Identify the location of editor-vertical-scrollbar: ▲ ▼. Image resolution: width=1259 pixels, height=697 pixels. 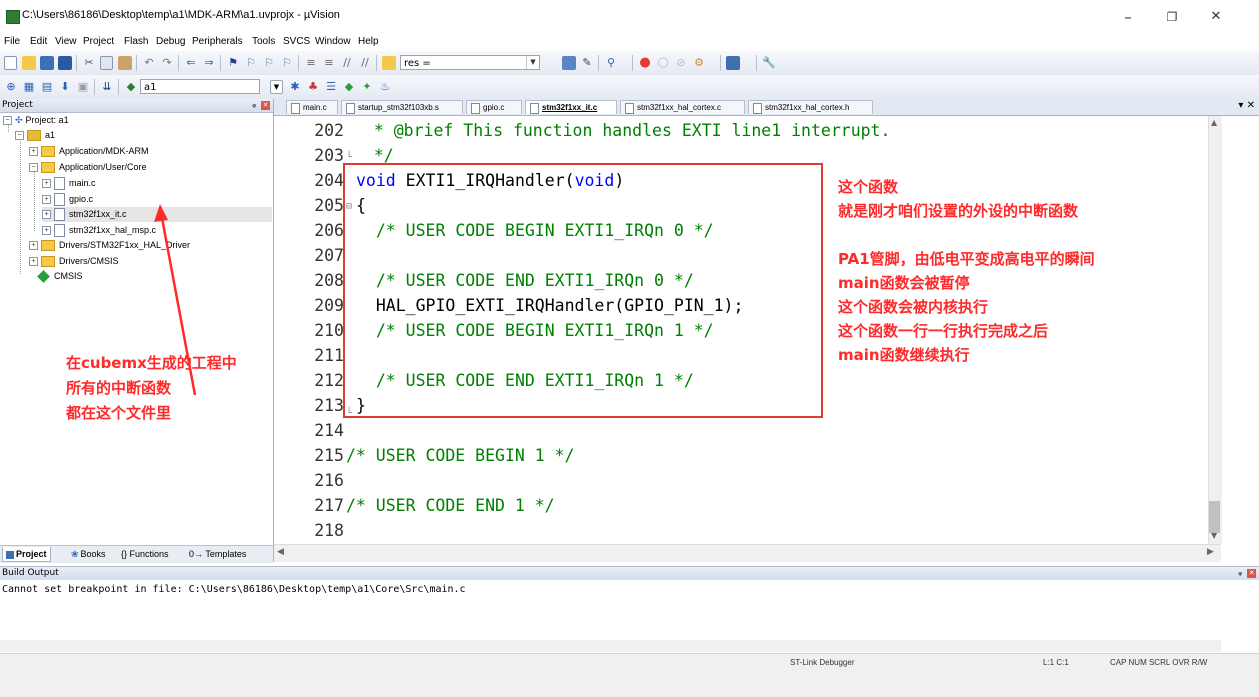
(1215, 330).